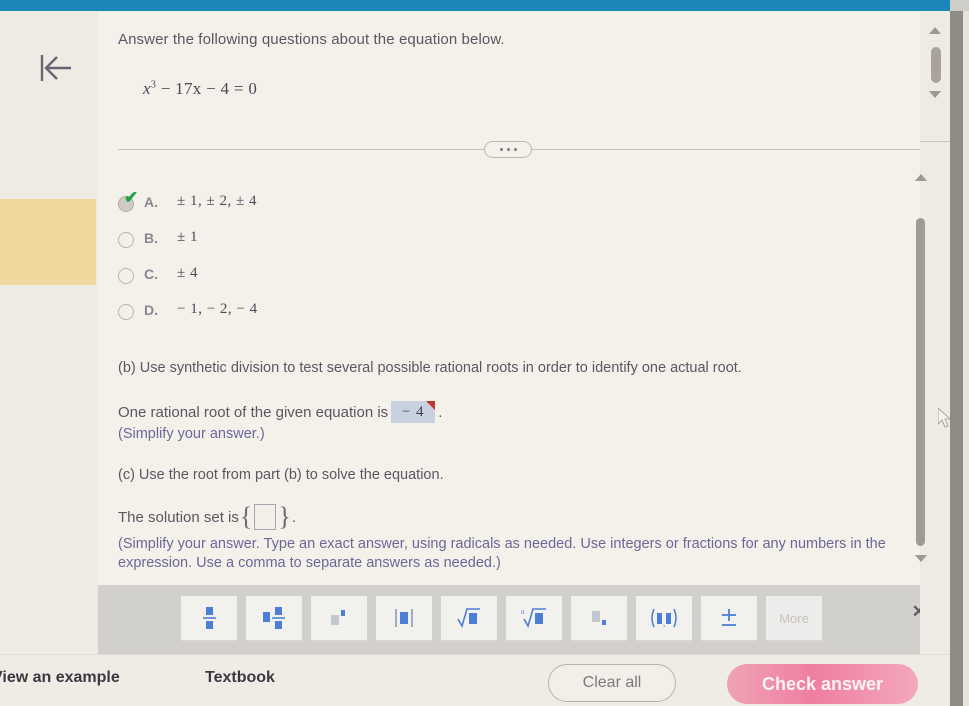 This screenshot has height=706, width=969. What do you see at coordinates (368, 245) in the screenshot?
I see `option-b: B. ± 1` at bounding box center [368, 245].